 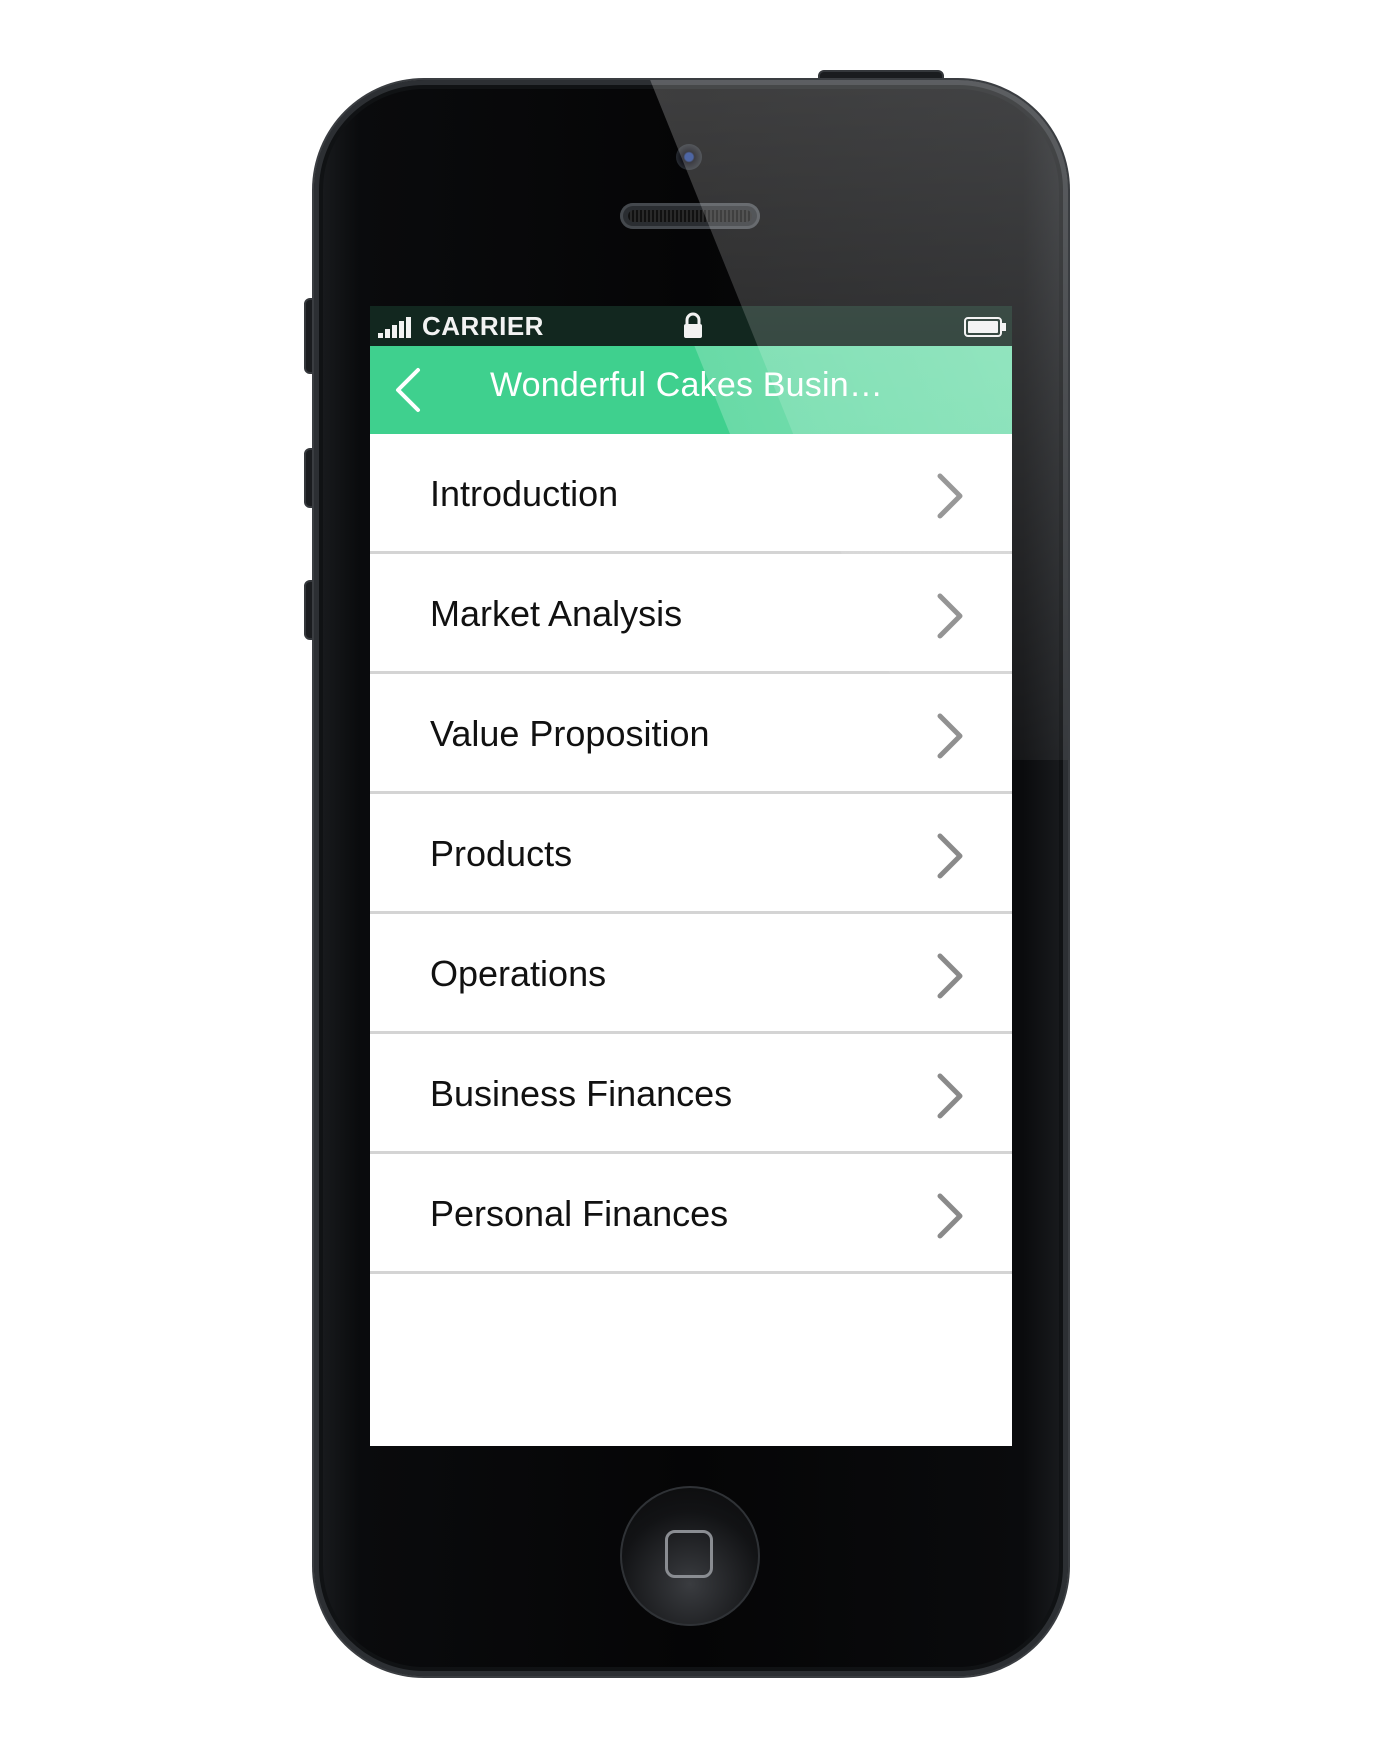 What do you see at coordinates (581, 1093) in the screenshot?
I see `list-item-label: Business Finances` at bounding box center [581, 1093].